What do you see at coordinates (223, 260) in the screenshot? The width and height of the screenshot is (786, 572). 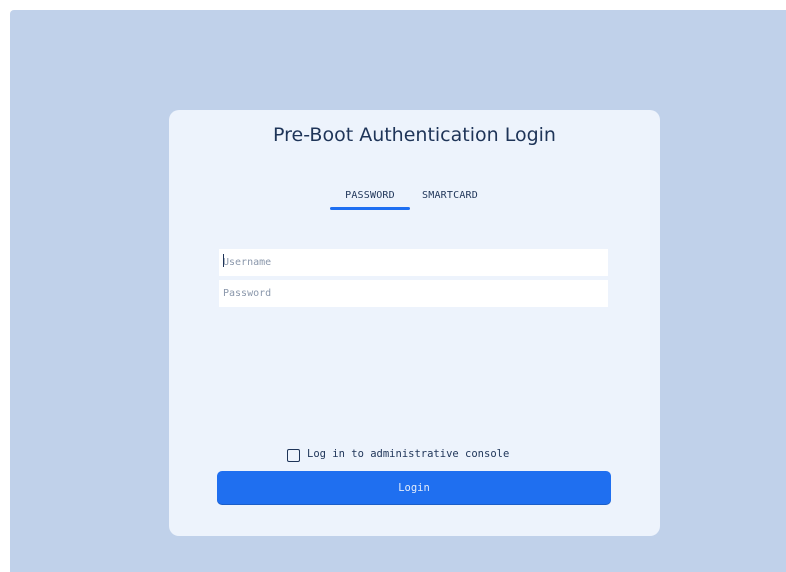 I see `text-caret` at bounding box center [223, 260].